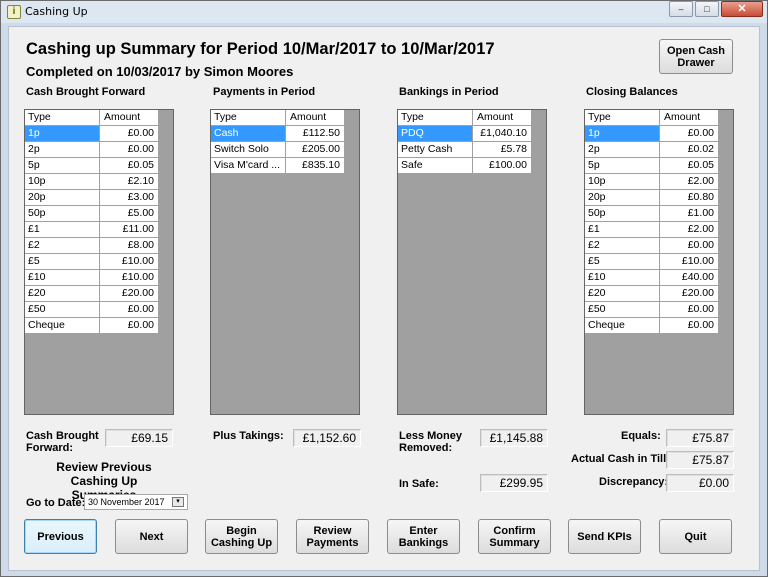  I want to click on table-row: 10p £2.10, so click(99, 182).